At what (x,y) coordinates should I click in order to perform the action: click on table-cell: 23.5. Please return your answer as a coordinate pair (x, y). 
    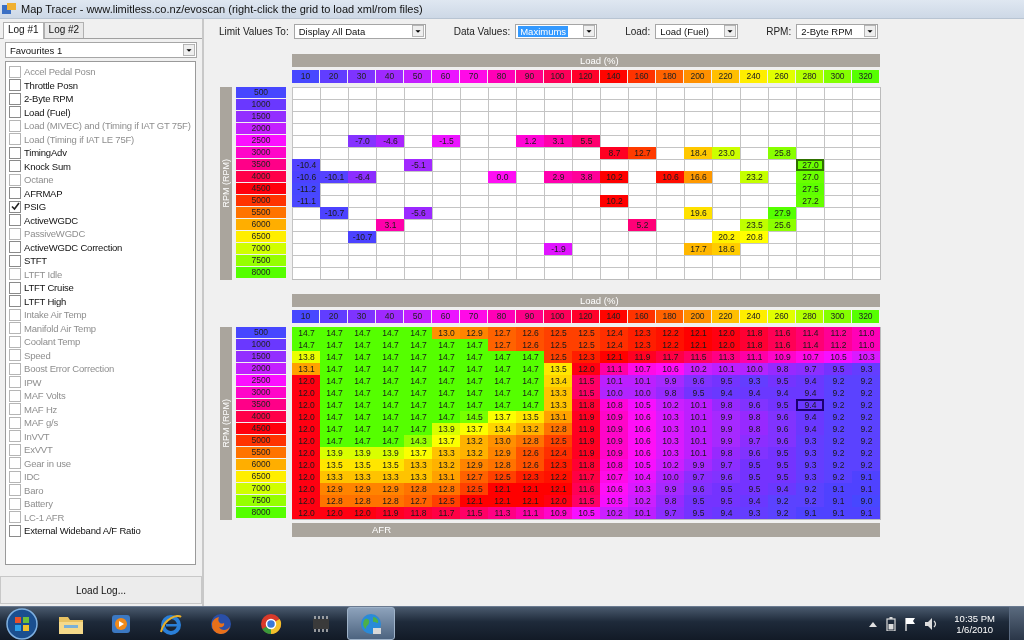
    Looking at the image, I should click on (754, 225).